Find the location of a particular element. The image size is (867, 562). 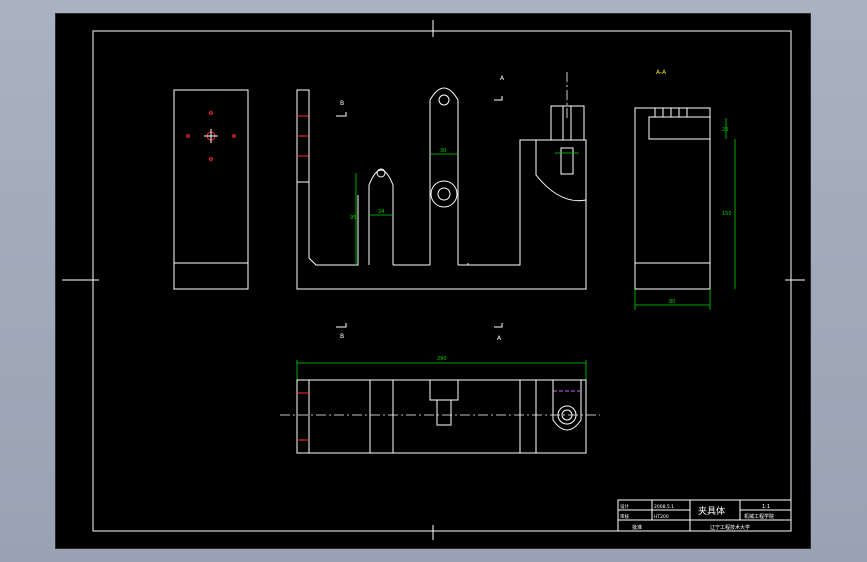

title-block-material: HT200 is located at coordinates (661, 517).